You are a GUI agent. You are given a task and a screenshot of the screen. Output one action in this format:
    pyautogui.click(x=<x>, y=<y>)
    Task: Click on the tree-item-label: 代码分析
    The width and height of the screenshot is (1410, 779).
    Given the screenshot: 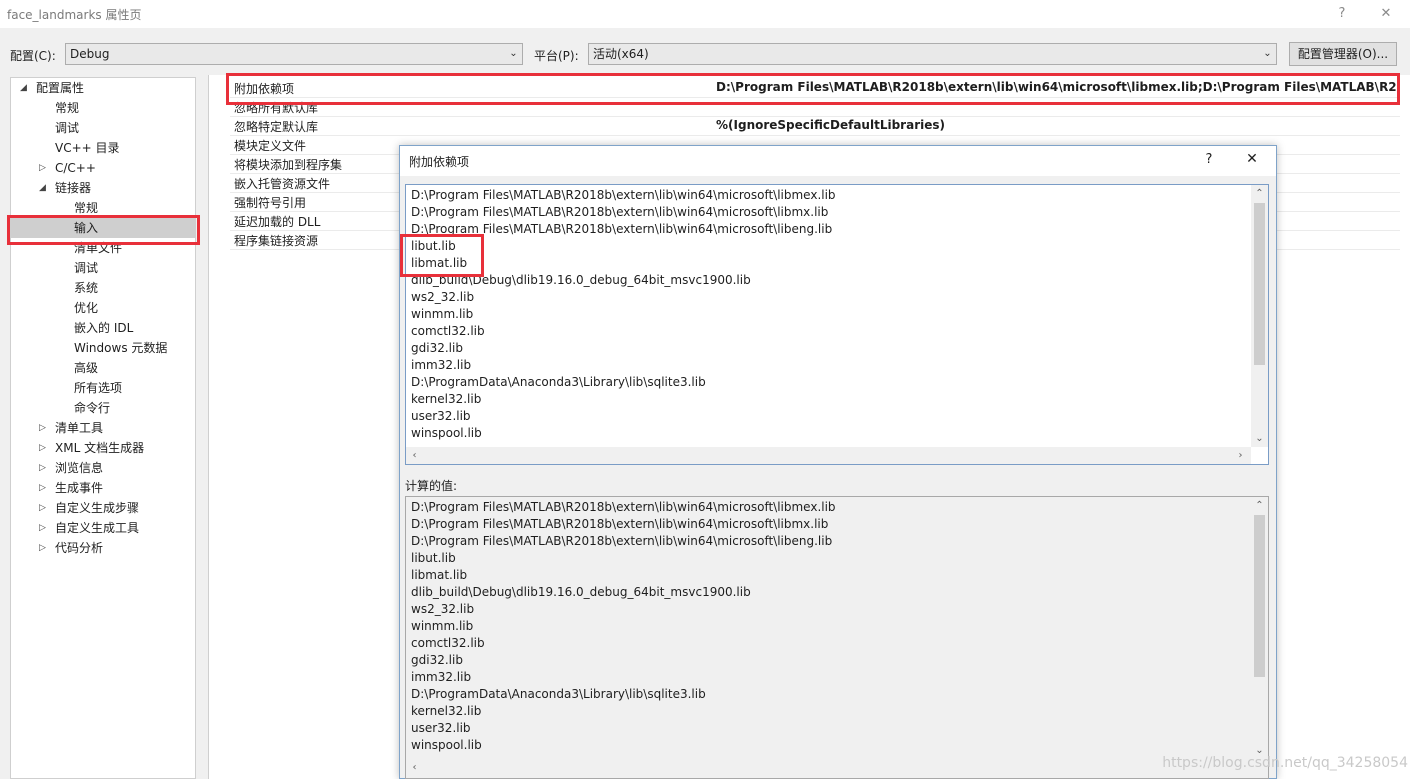 What is the action you would take?
    pyautogui.click(x=79, y=548)
    